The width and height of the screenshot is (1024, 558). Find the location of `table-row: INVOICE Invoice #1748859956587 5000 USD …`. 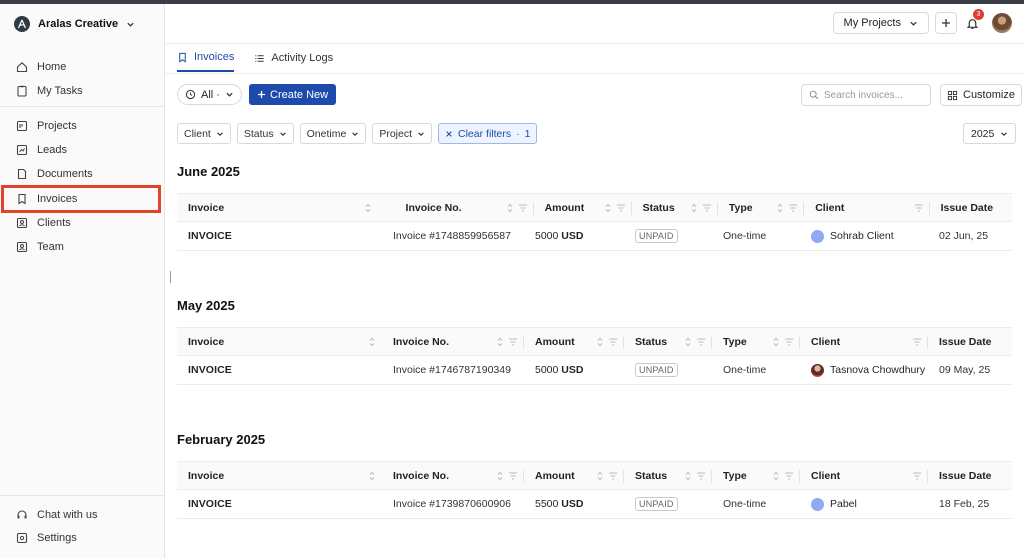

table-row: INVOICE Invoice #1748859956587 5000 USD … is located at coordinates (594, 236).